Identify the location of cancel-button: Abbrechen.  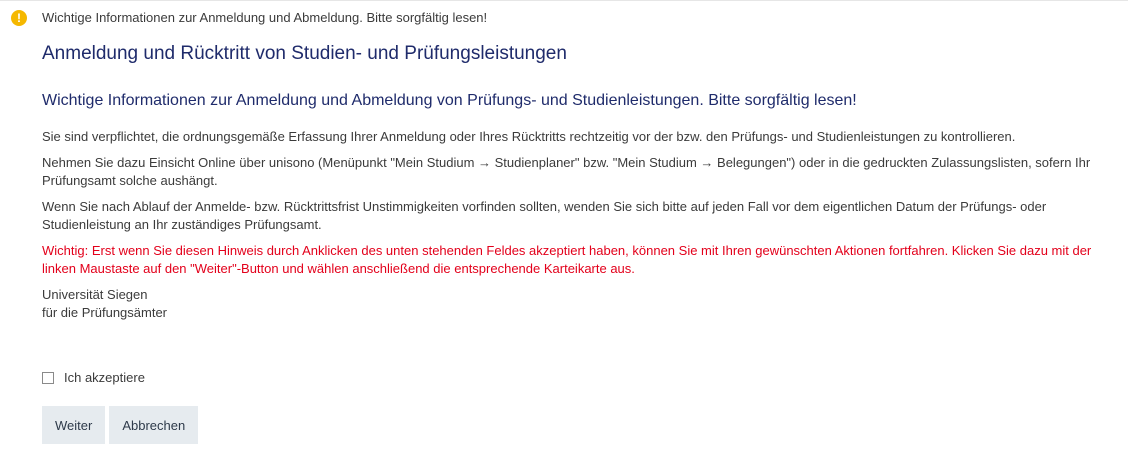
(154, 425).